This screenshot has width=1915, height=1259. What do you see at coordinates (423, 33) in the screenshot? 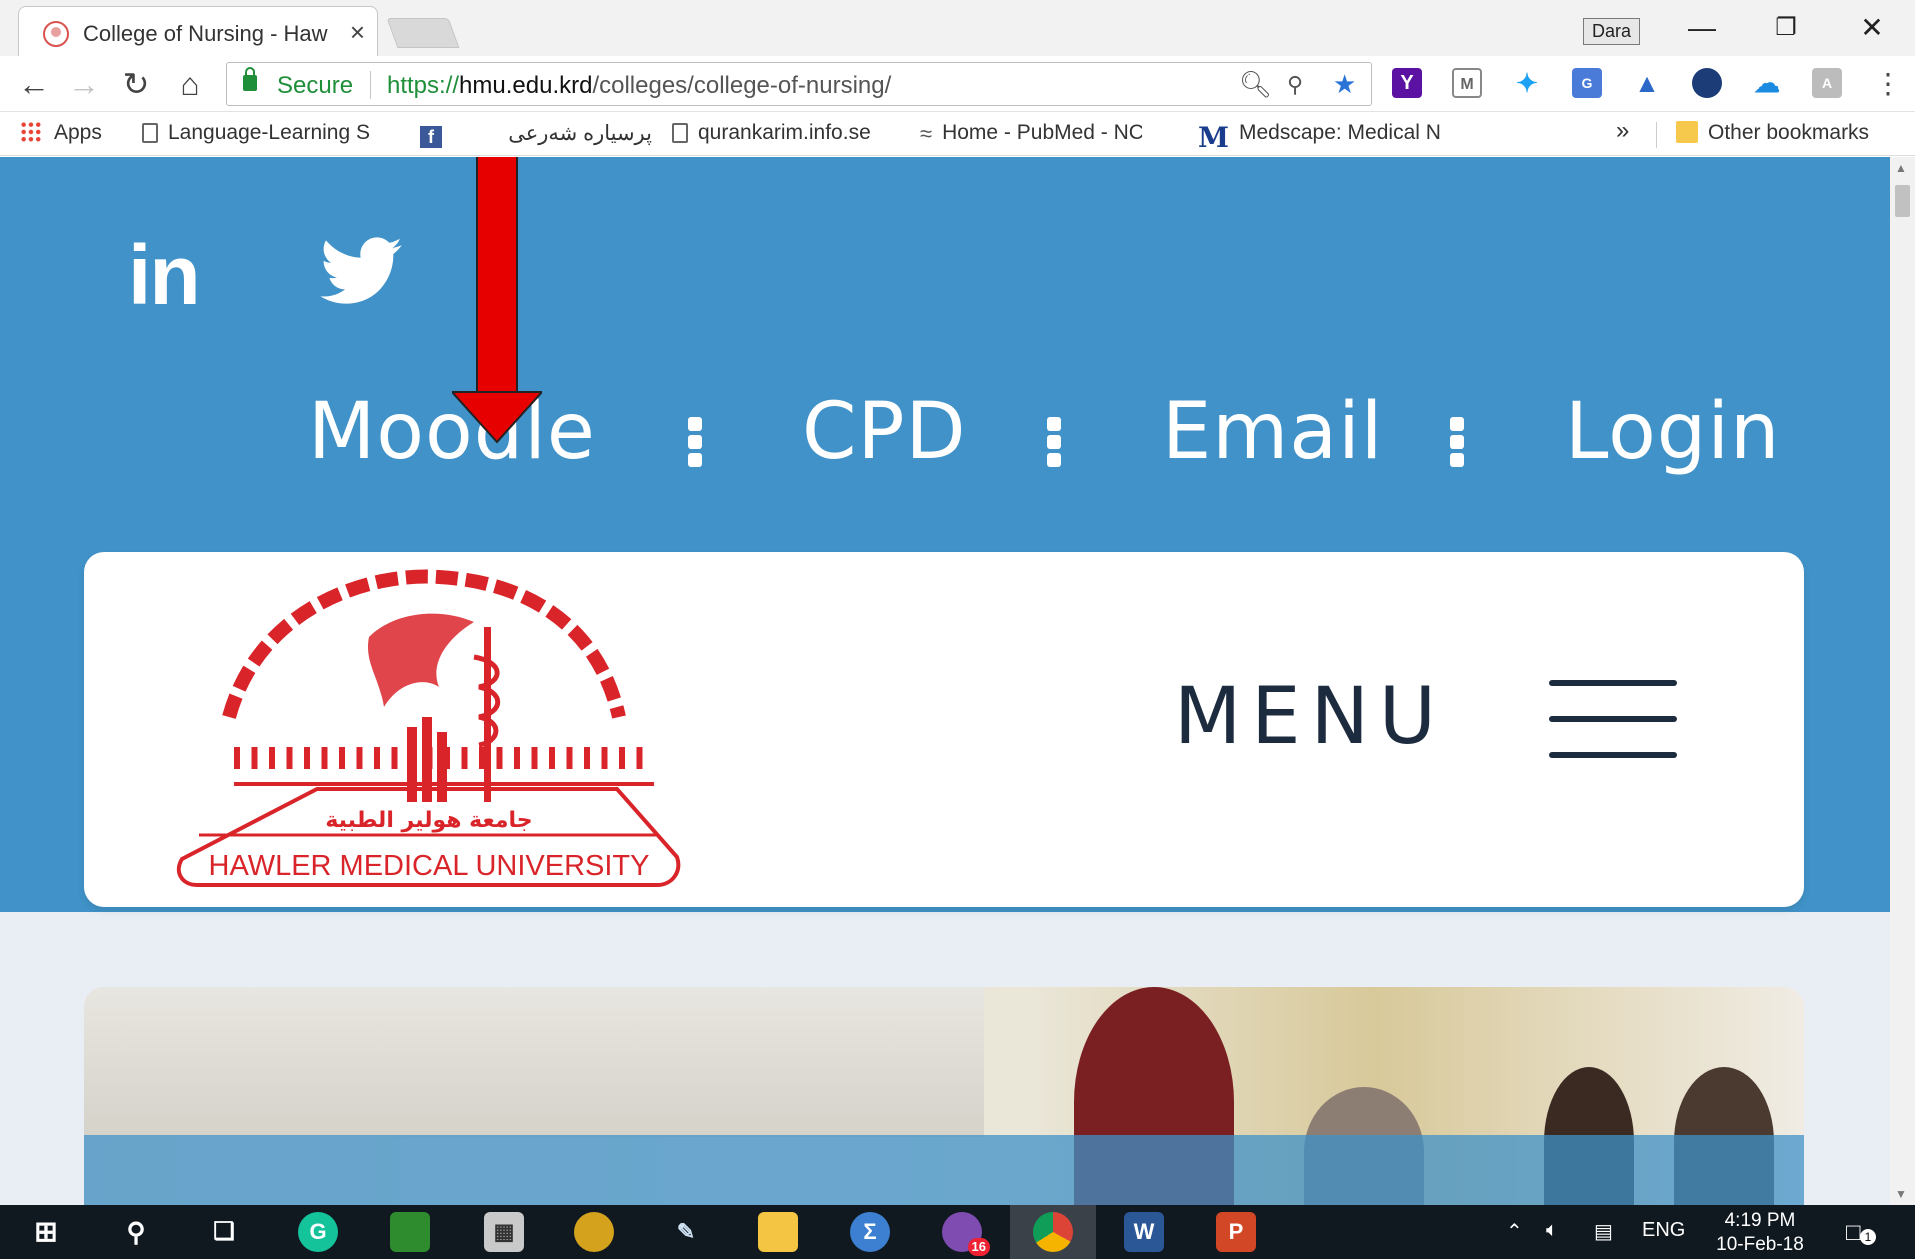
I see `new-tab-button` at bounding box center [423, 33].